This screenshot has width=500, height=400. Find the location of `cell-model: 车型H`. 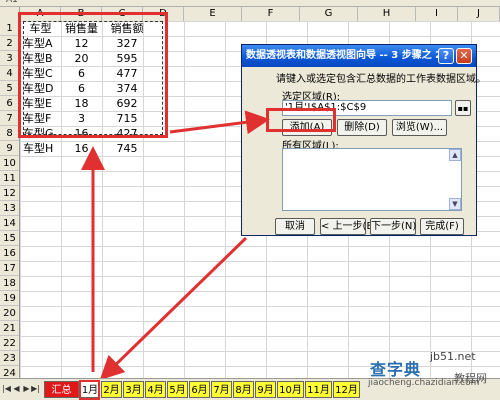

cell-model: 车型H is located at coordinates (42, 148).